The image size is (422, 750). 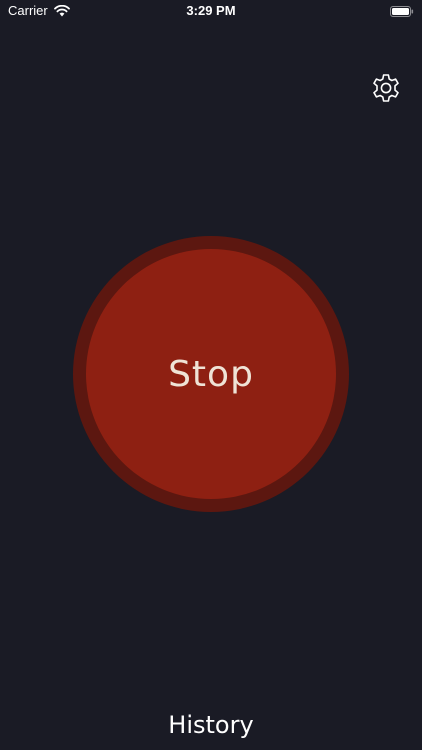 What do you see at coordinates (386, 88) in the screenshot?
I see `settings-button` at bounding box center [386, 88].